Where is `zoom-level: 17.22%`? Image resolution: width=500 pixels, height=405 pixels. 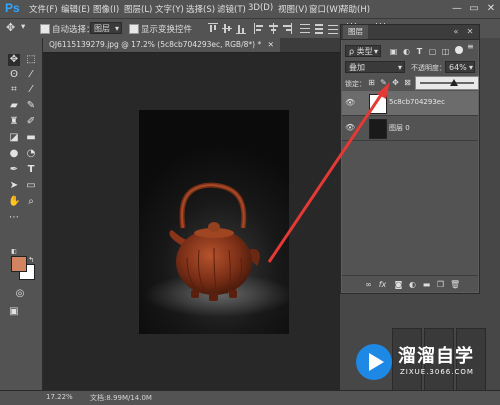 zoom-level: 17.22% is located at coordinates (59, 397).